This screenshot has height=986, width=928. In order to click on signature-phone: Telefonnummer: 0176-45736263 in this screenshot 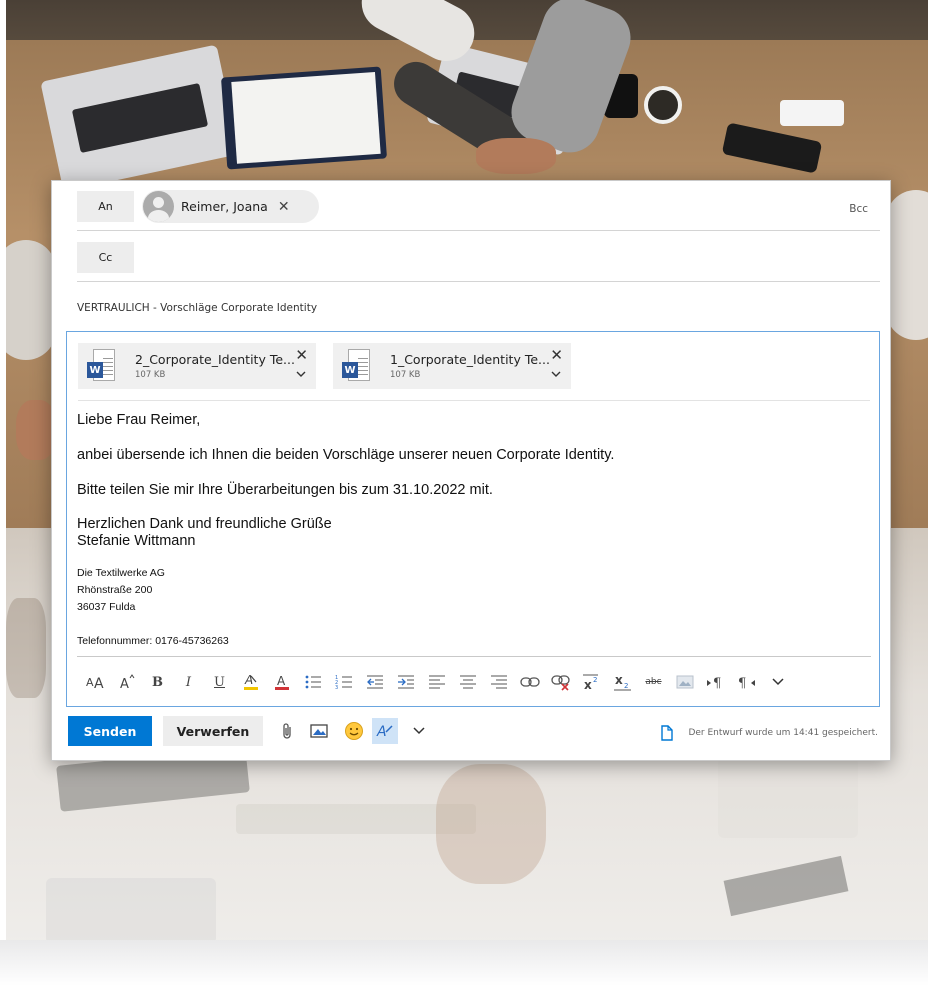, I will do `click(153, 641)`.